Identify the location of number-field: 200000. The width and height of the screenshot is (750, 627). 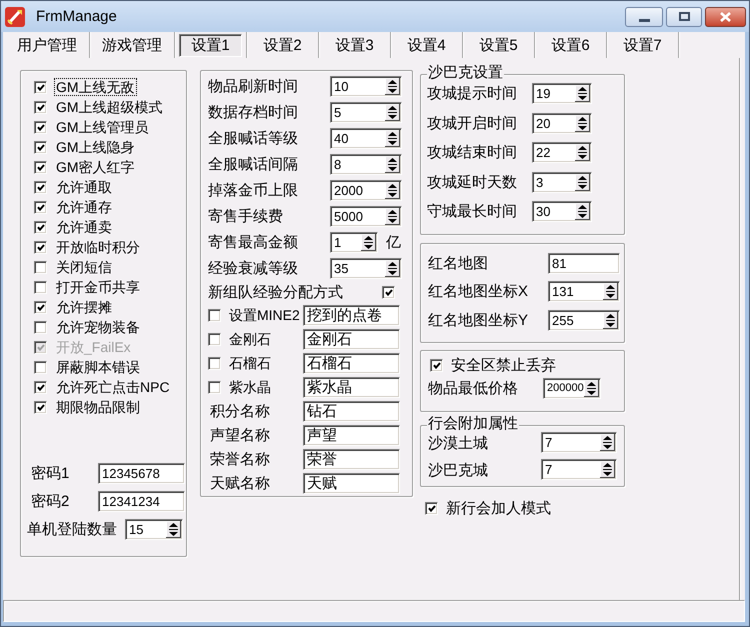
(572, 388).